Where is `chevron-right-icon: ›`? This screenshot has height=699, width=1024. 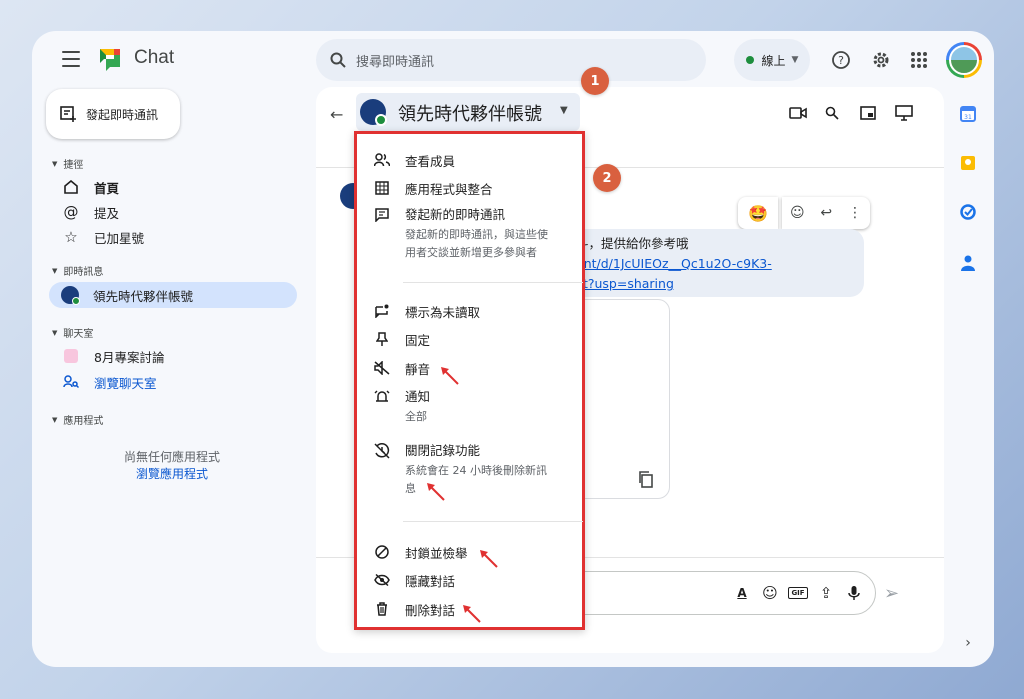
chevron-right-icon: › is located at coordinates (968, 643).